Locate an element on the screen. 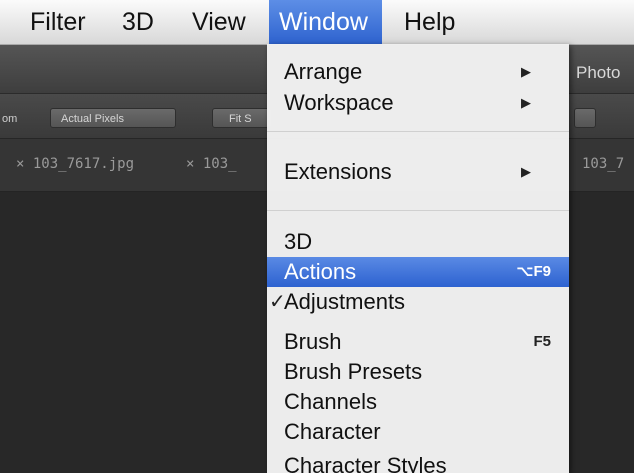  fit-screen-button: Fit S is located at coordinates (242, 118).